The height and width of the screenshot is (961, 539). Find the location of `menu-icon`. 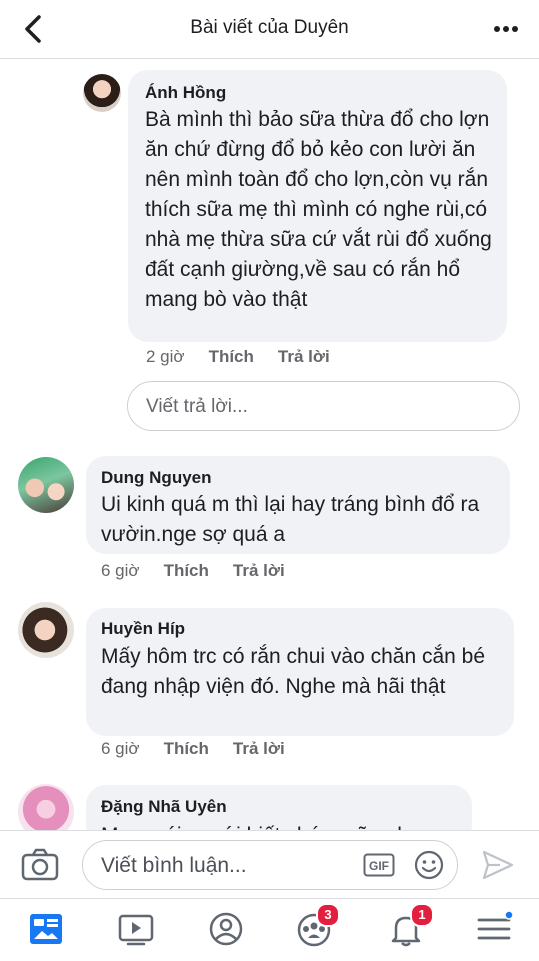

menu-icon is located at coordinates (494, 929).